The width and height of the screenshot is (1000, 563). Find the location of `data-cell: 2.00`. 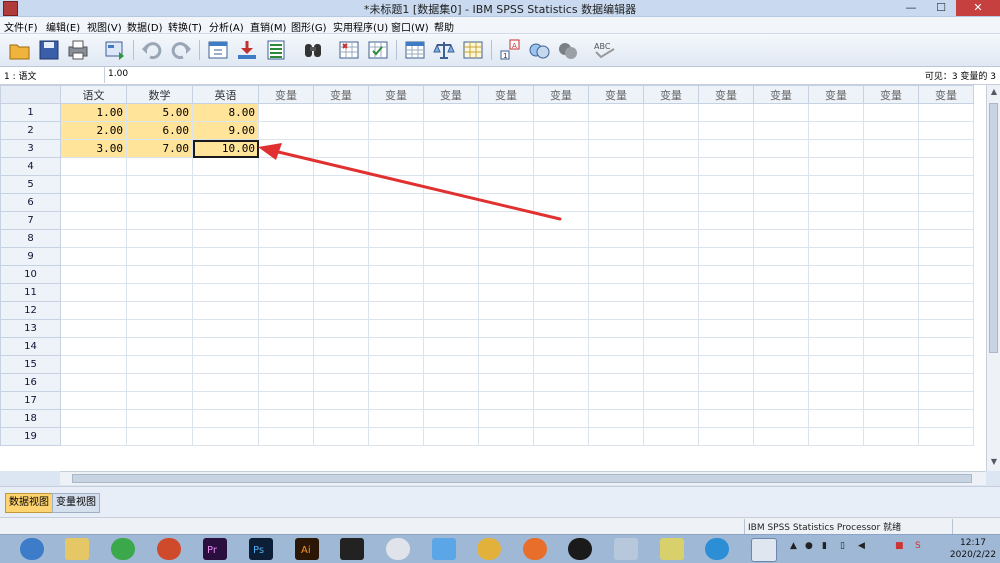

data-cell: 2.00 is located at coordinates (93, 130).